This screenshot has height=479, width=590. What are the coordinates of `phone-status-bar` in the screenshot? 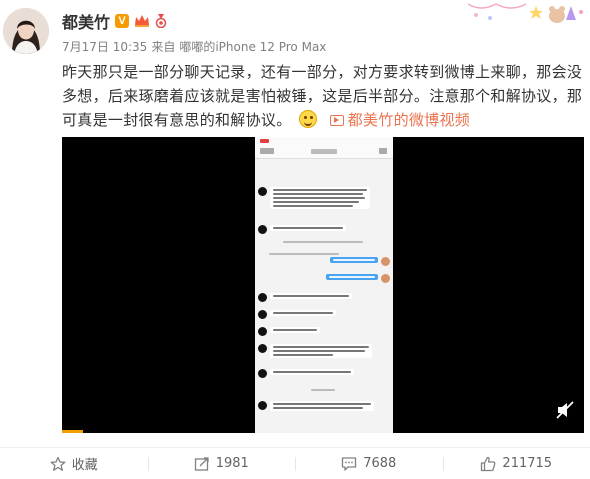 It's located at (324, 141).